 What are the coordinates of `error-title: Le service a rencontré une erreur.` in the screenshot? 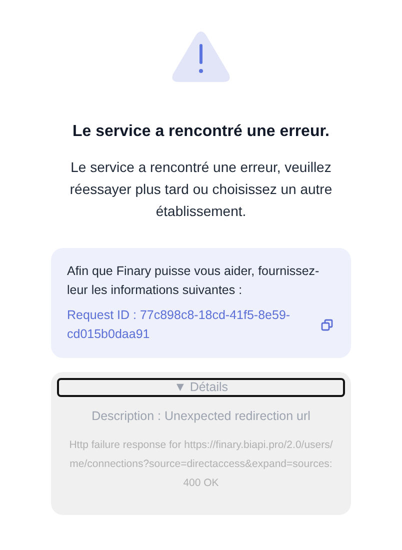 It's located at (201, 132).